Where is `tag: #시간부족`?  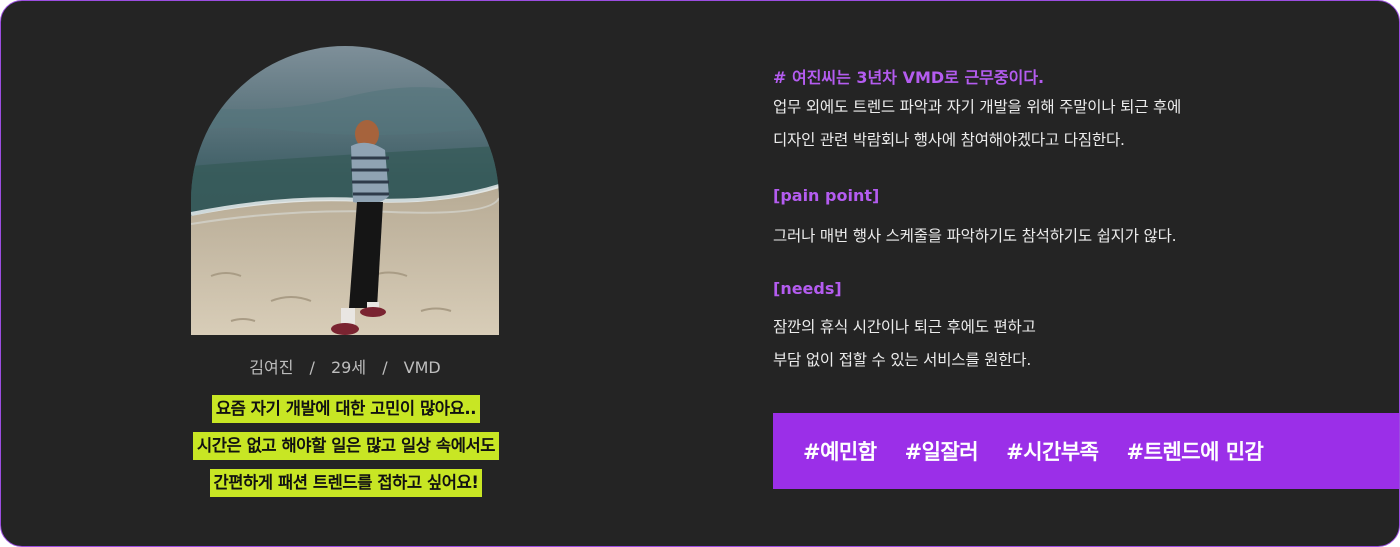
tag: #시간부족 is located at coordinates (1052, 452).